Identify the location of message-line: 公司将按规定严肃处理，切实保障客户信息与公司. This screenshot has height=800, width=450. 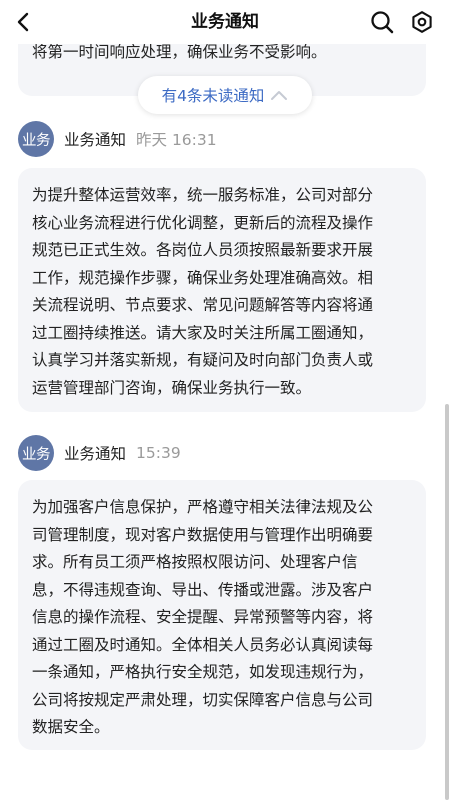
(203, 699).